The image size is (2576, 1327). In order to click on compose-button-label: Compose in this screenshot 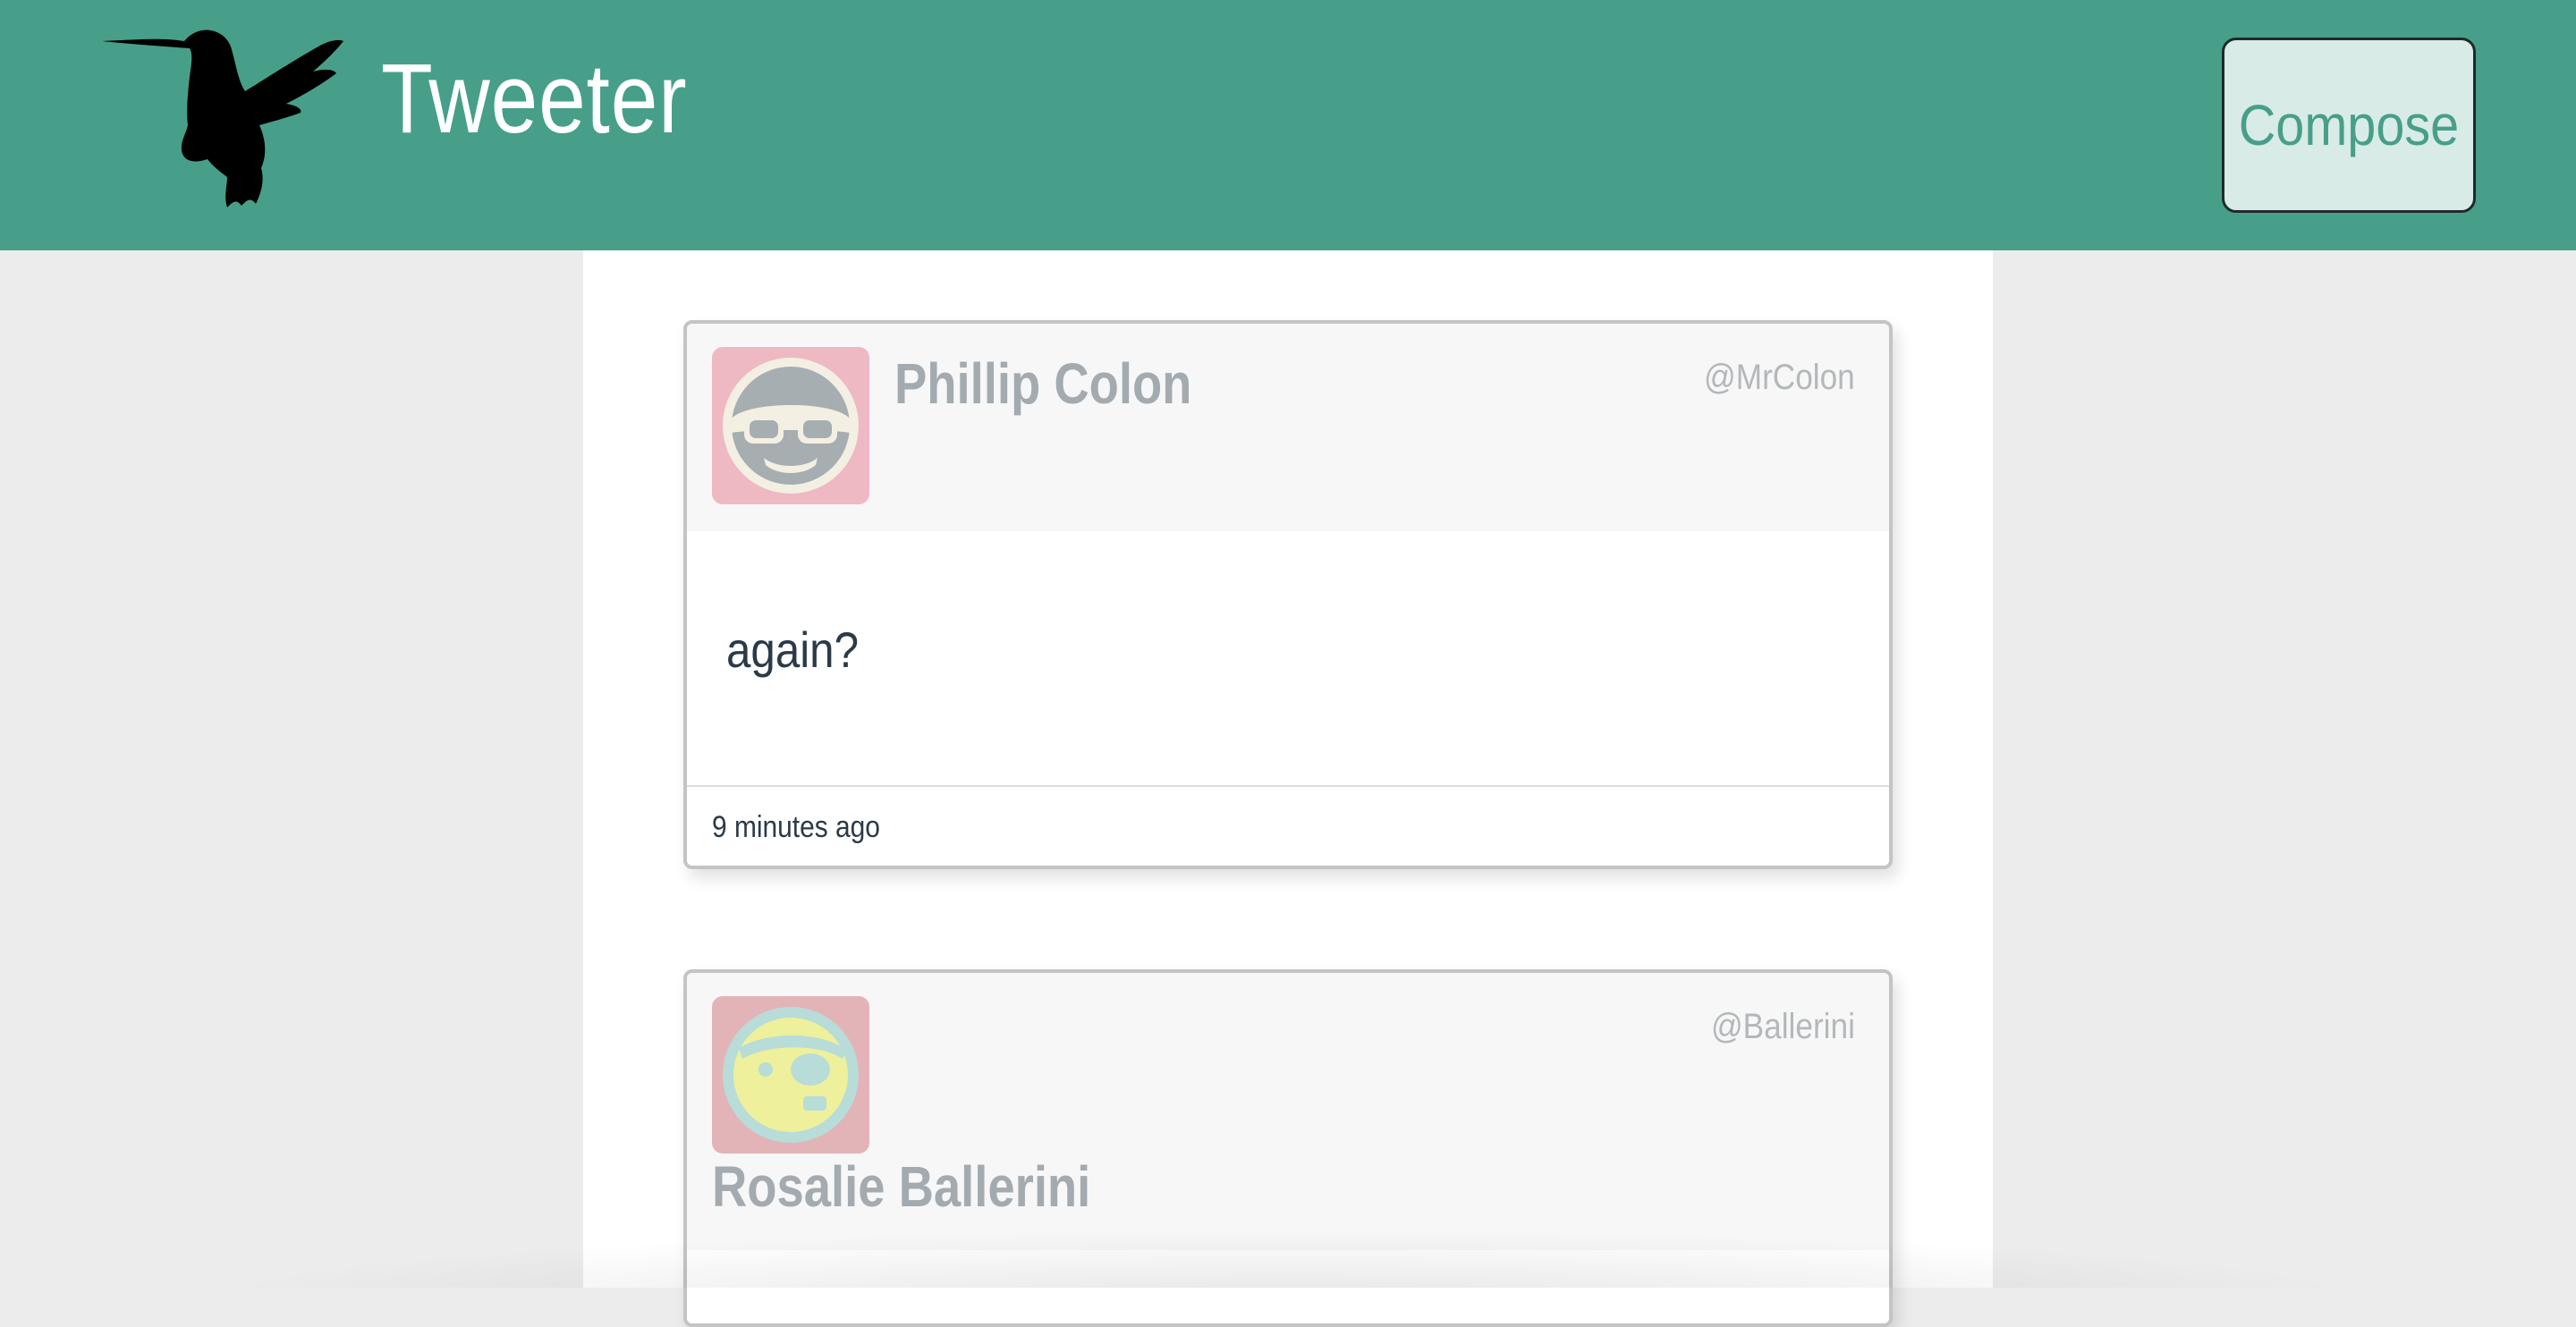, I will do `click(2349, 125)`.